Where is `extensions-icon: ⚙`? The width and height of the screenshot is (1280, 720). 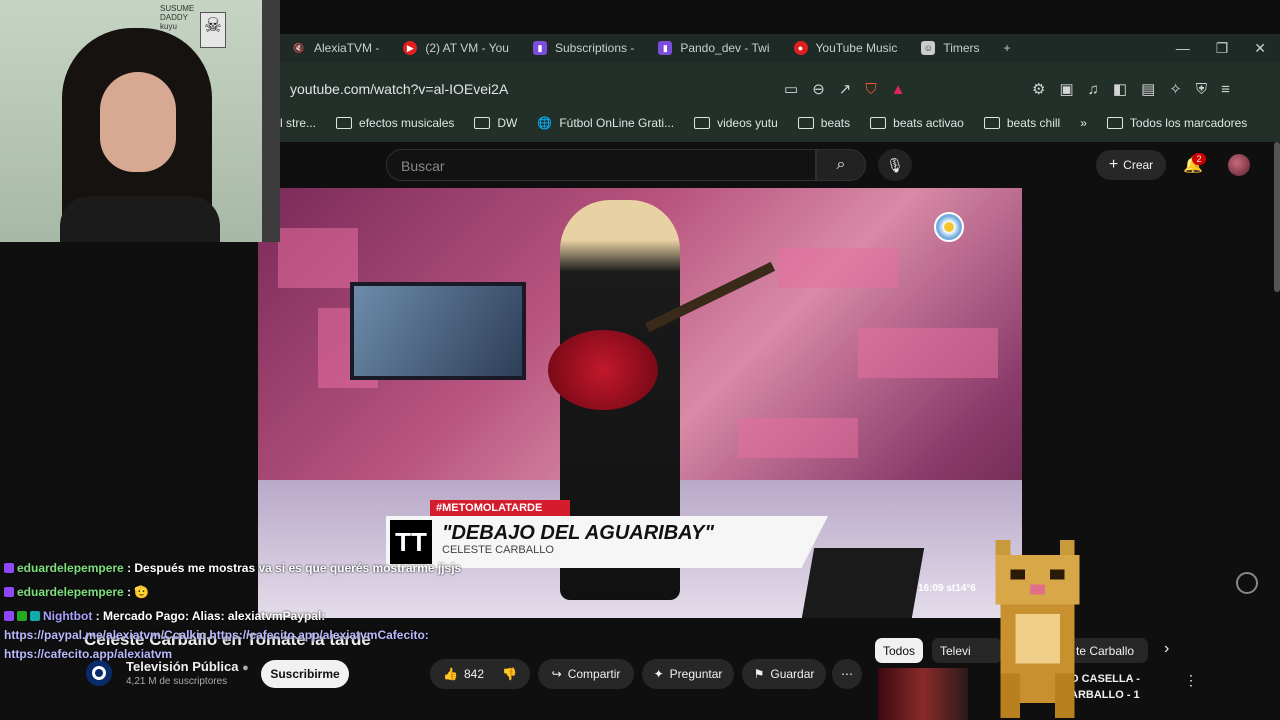
extensions-icon: ⚙ is located at coordinates (1038, 89).